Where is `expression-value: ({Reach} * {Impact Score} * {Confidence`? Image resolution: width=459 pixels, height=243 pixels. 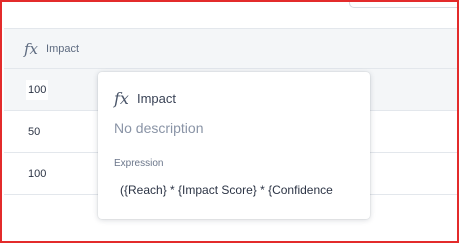
expression-value: ({Reach} * {Impact Score} * {Confidence is located at coordinates (226, 190).